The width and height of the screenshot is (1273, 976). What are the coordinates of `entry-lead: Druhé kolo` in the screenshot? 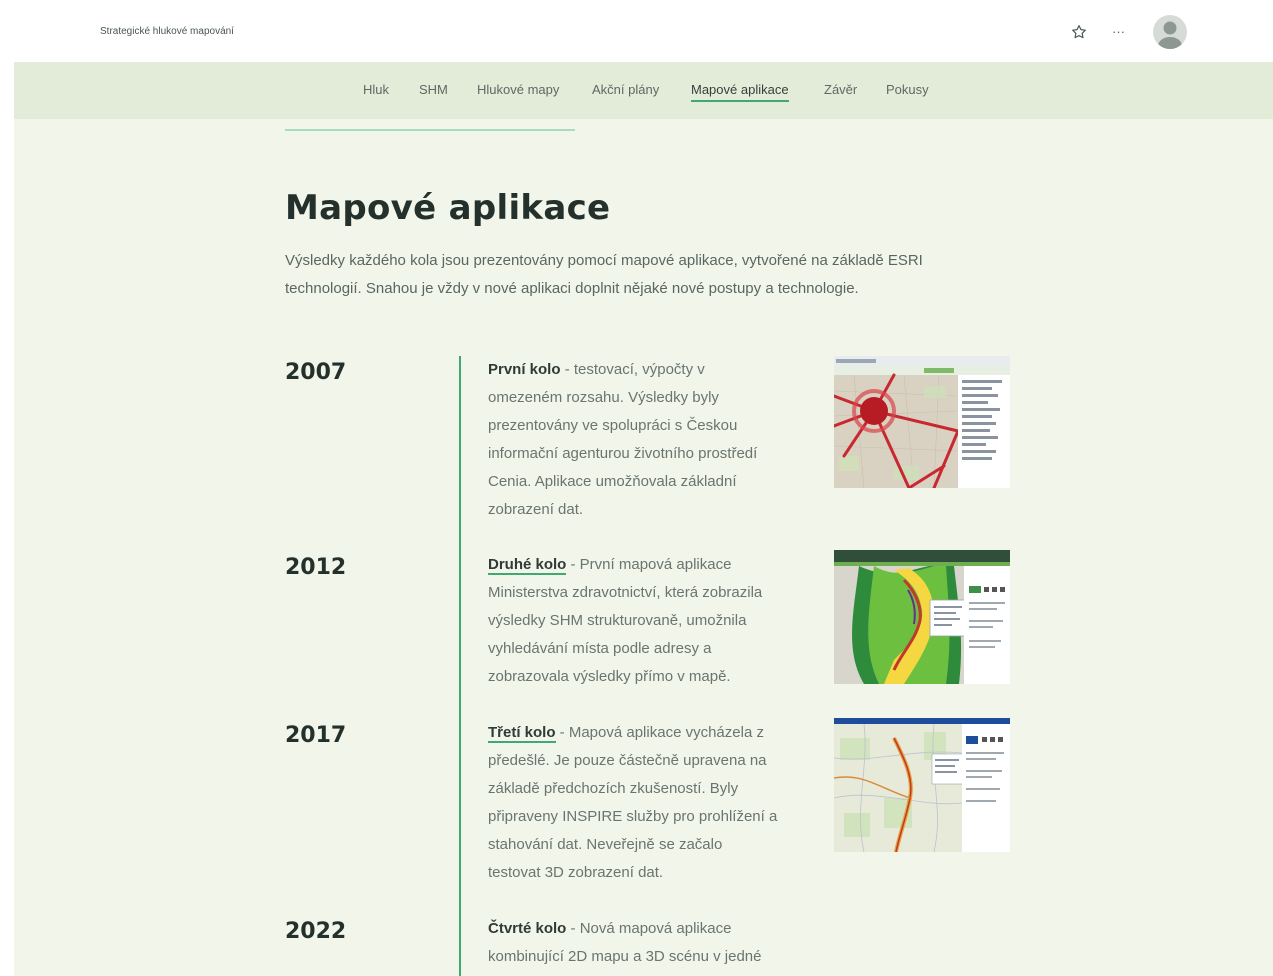 It's located at (527, 565).